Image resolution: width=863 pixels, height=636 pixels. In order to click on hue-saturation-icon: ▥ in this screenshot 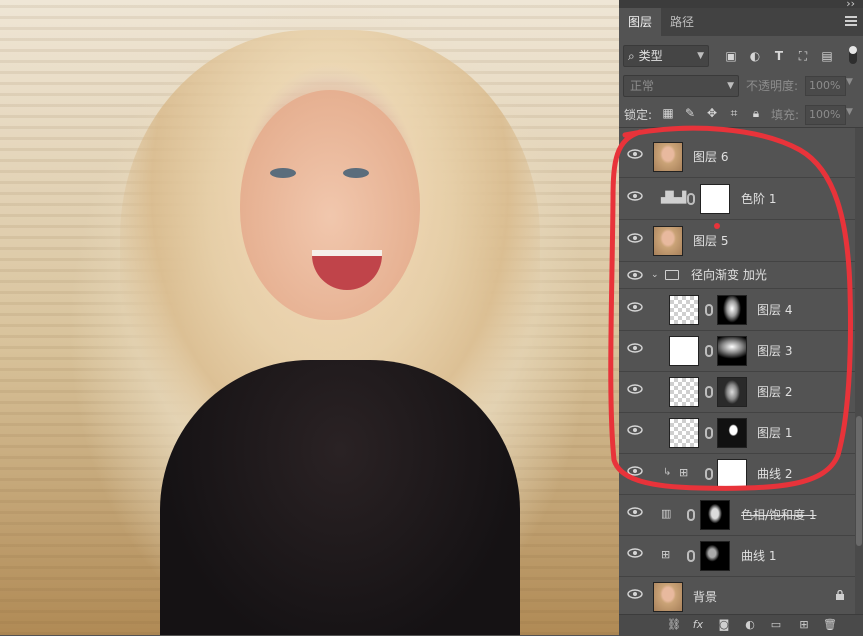, I will do `click(666, 513)`.